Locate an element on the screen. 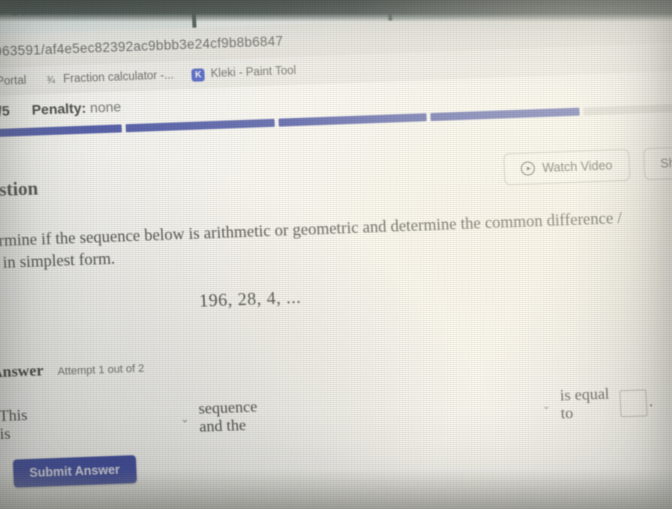 This screenshot has width=672, height=509. answer-header: Answer Attempt 1 out of 2 is located at coordinates (72, 371).